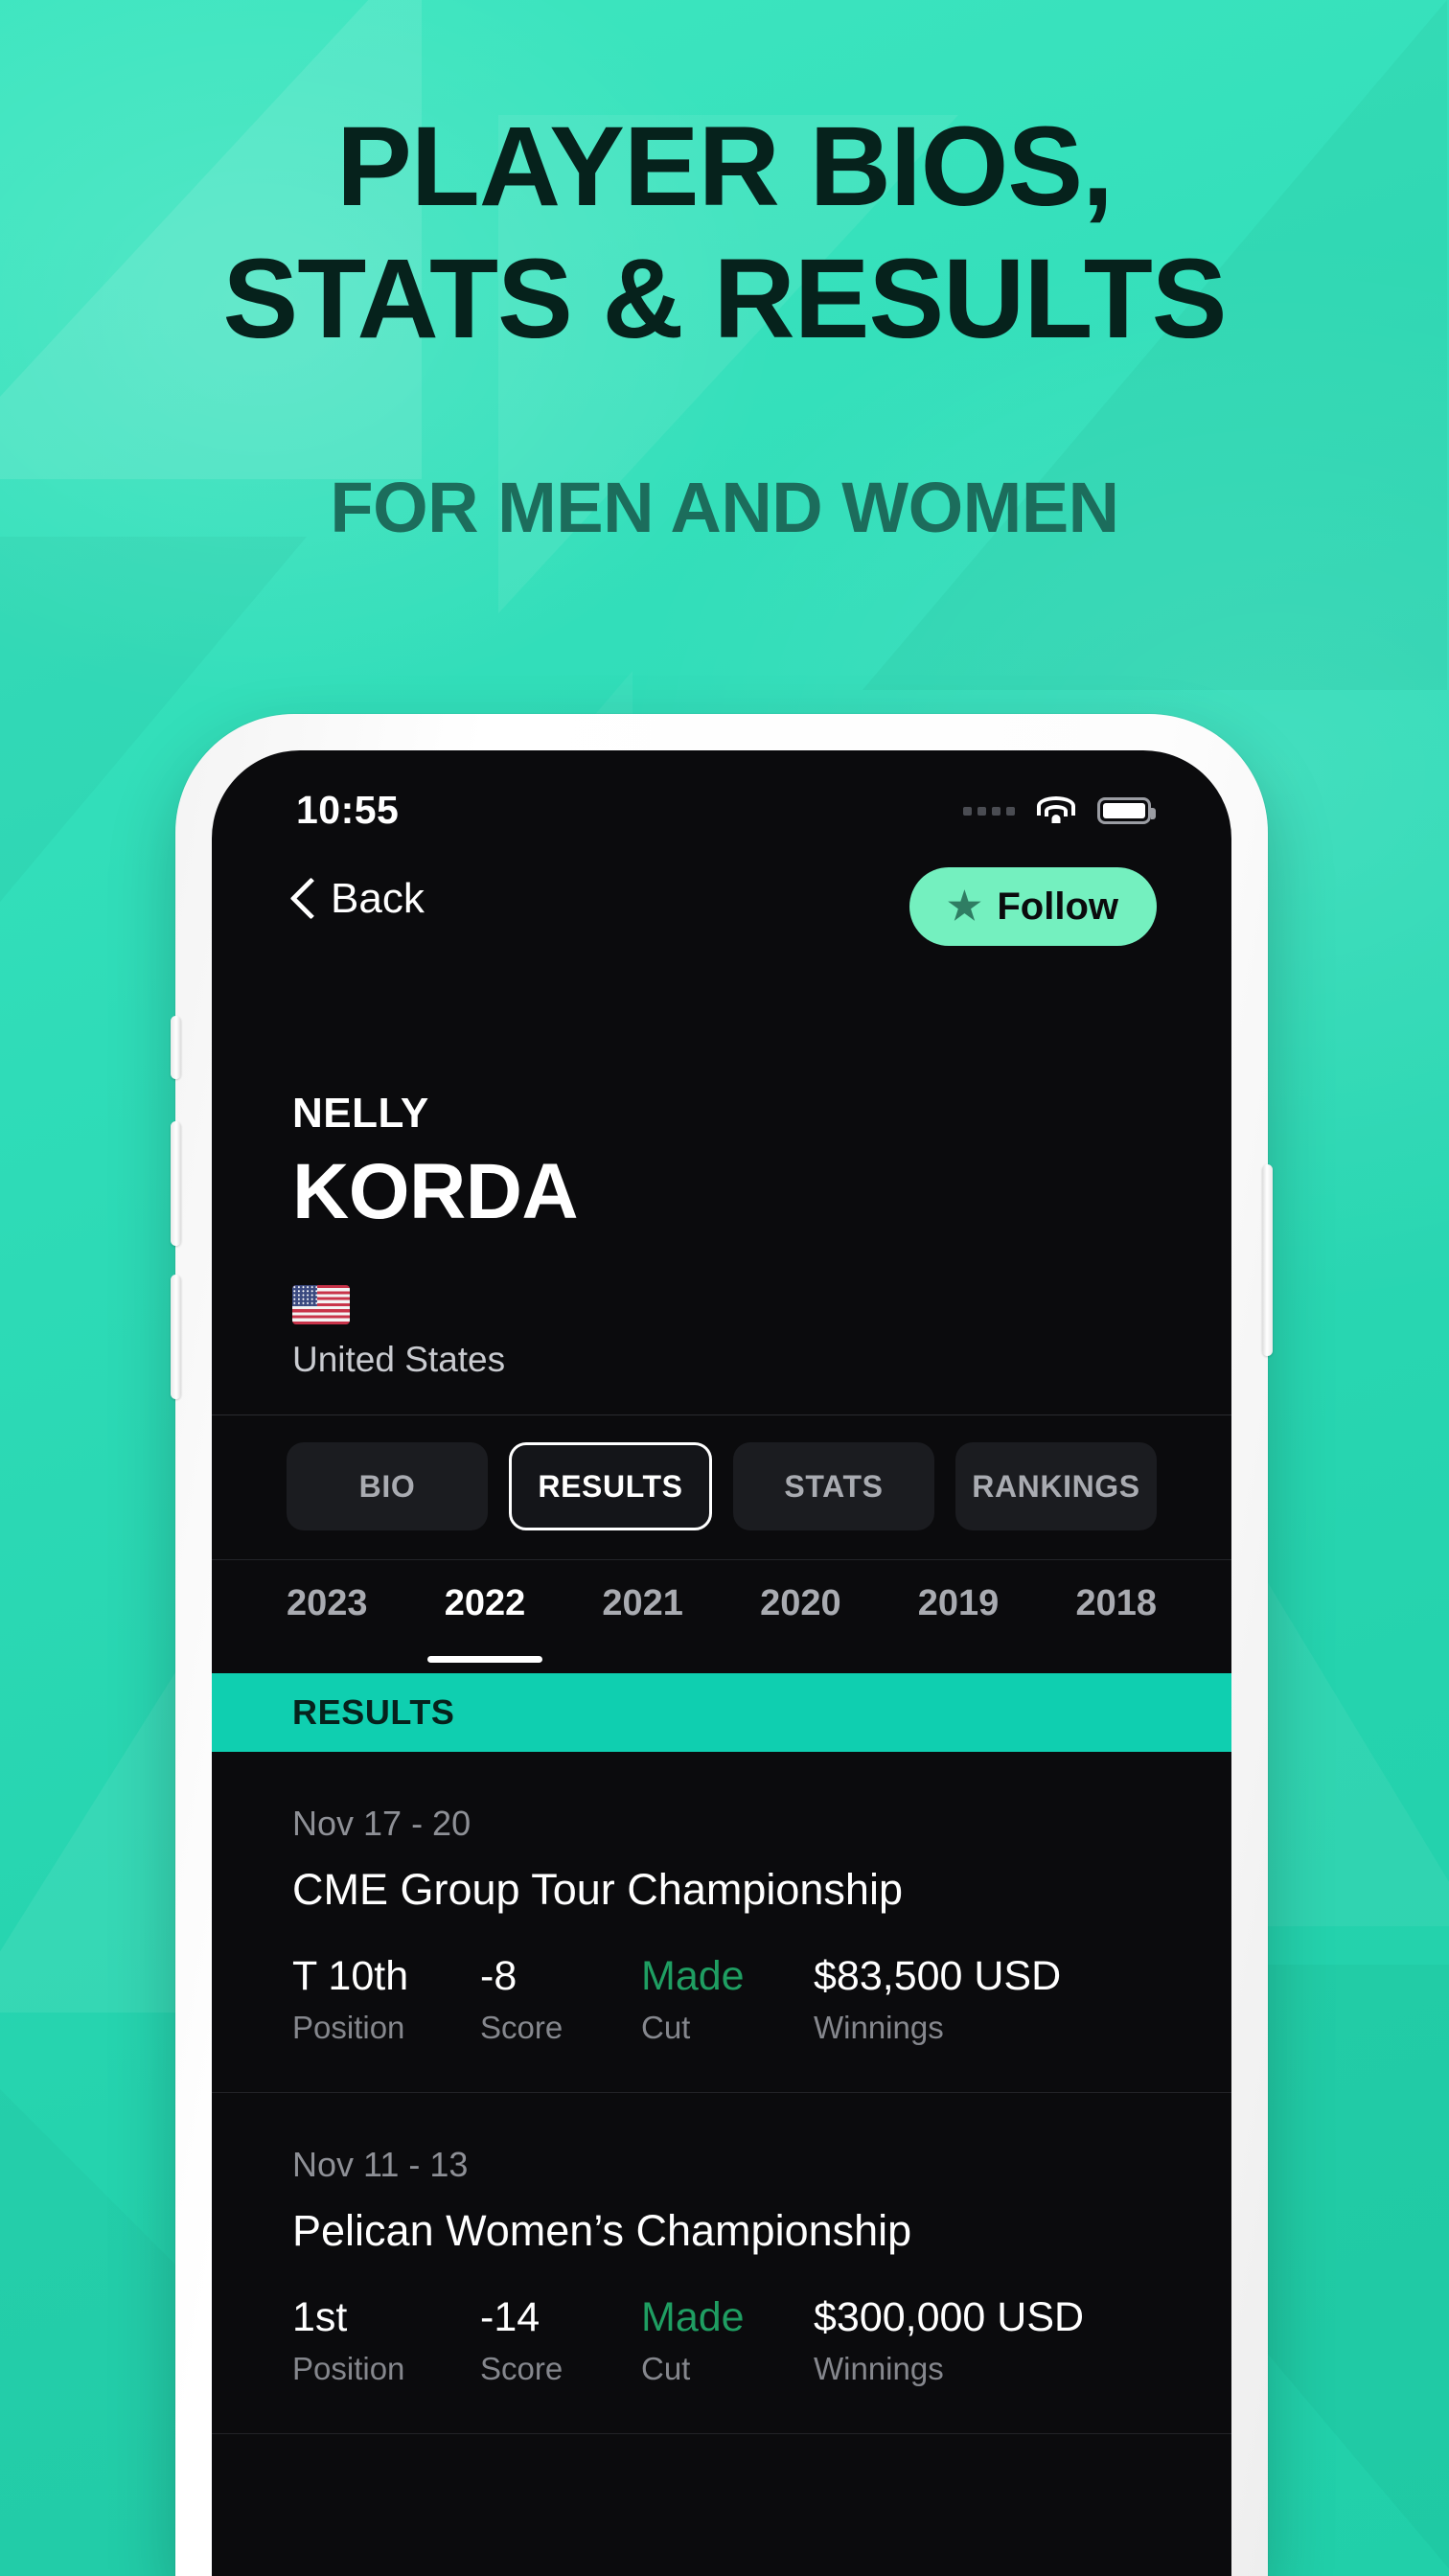 The image size is (1449, 2576). What do you see at coordinates (597, 1889) in the screenshot?
I see `result-tournament-name: CME Group Tour Championship` at bounding box center [597, 1889].